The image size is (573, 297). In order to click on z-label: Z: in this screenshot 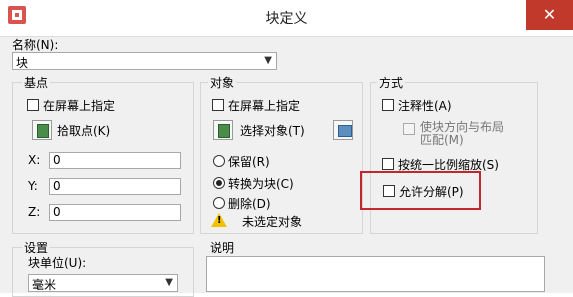, I will do `click(34, 212)`.